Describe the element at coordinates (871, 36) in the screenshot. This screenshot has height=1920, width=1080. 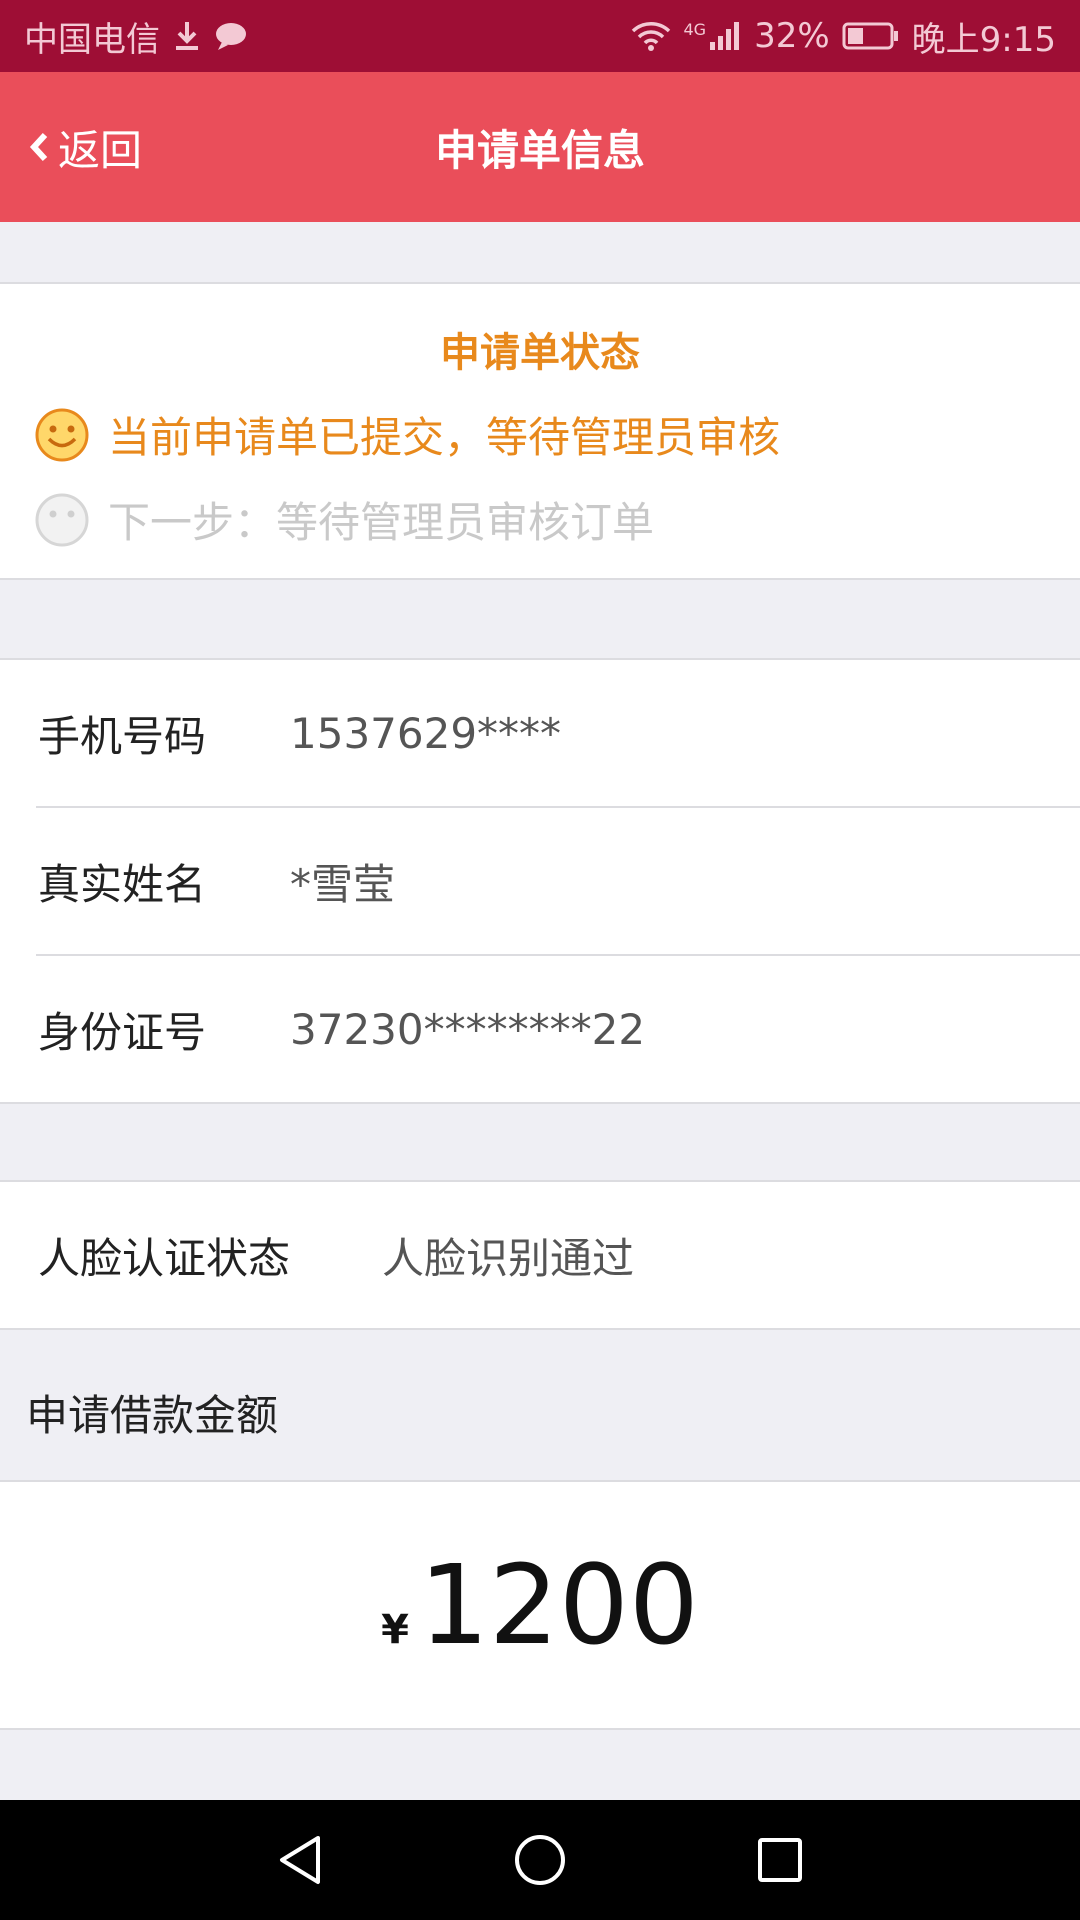
I see `battery-icon` at that location.